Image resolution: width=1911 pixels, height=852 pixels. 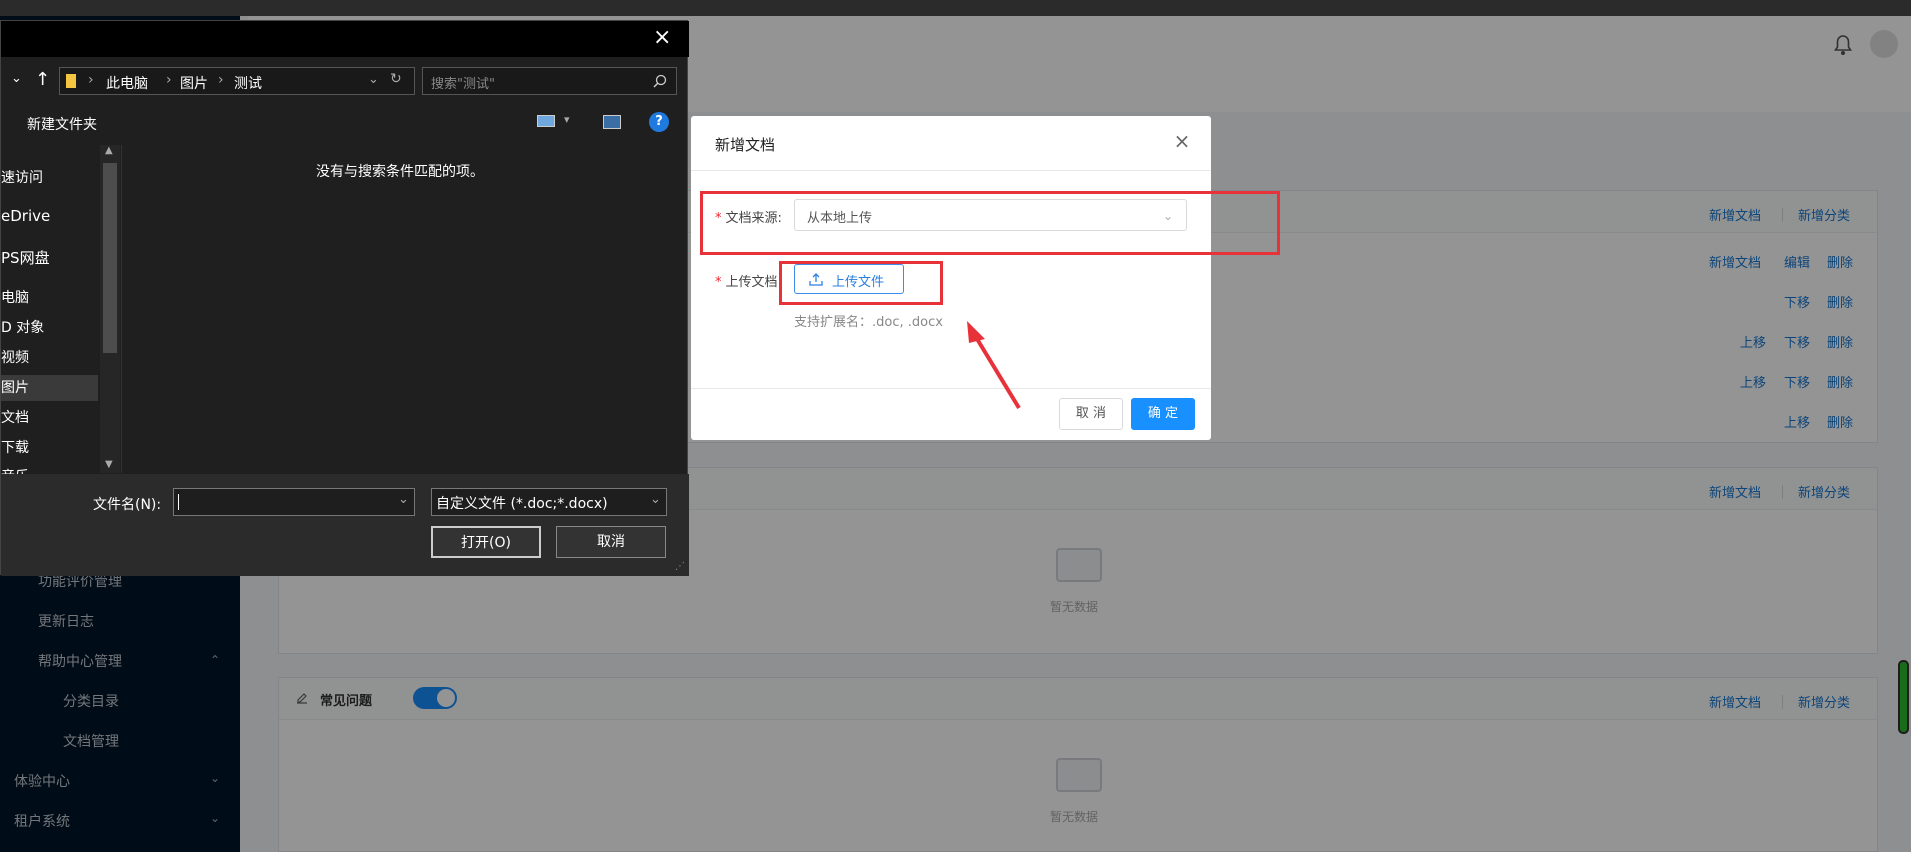 I want to click on address-bar: › 此电脑 › 图片 › 测试 ⌄ ↻, so click(x=237, y=81).